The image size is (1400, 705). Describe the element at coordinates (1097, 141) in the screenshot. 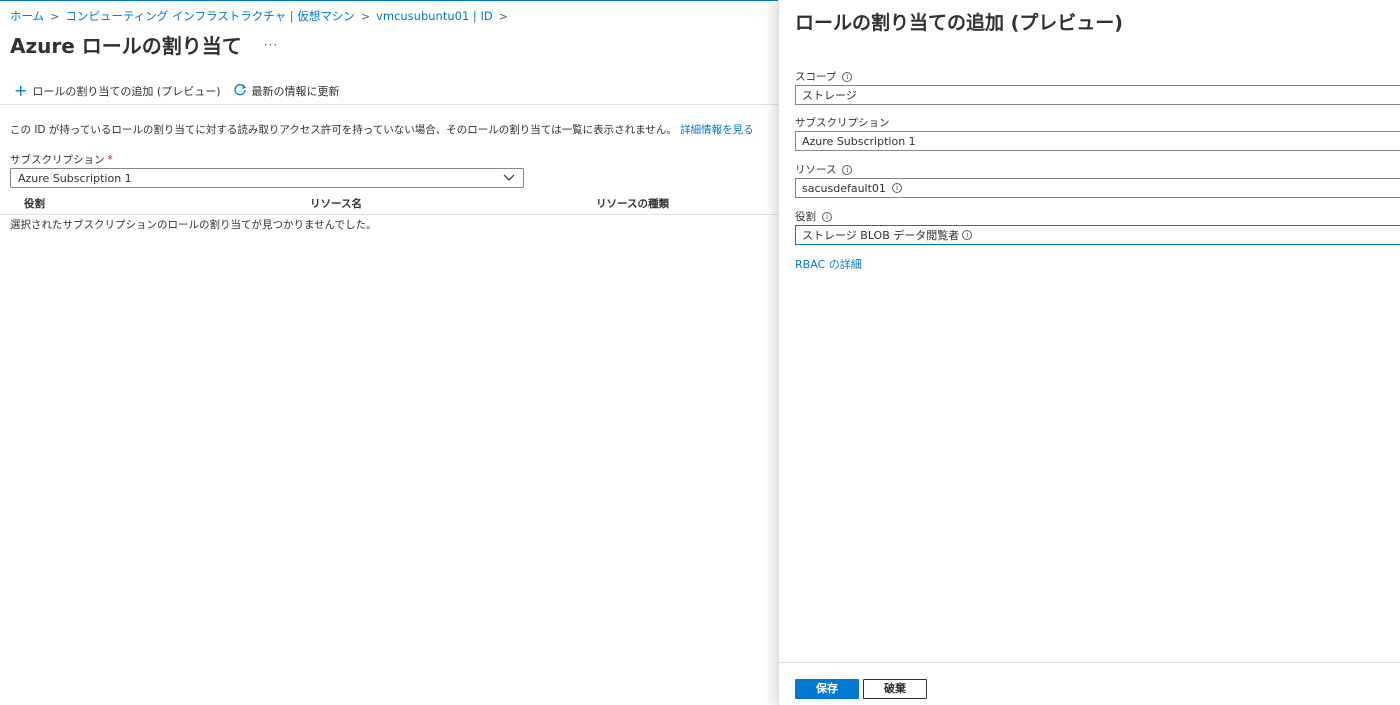

I see `panel-subscription-dropdown: Azure Subscription 1` at that location.